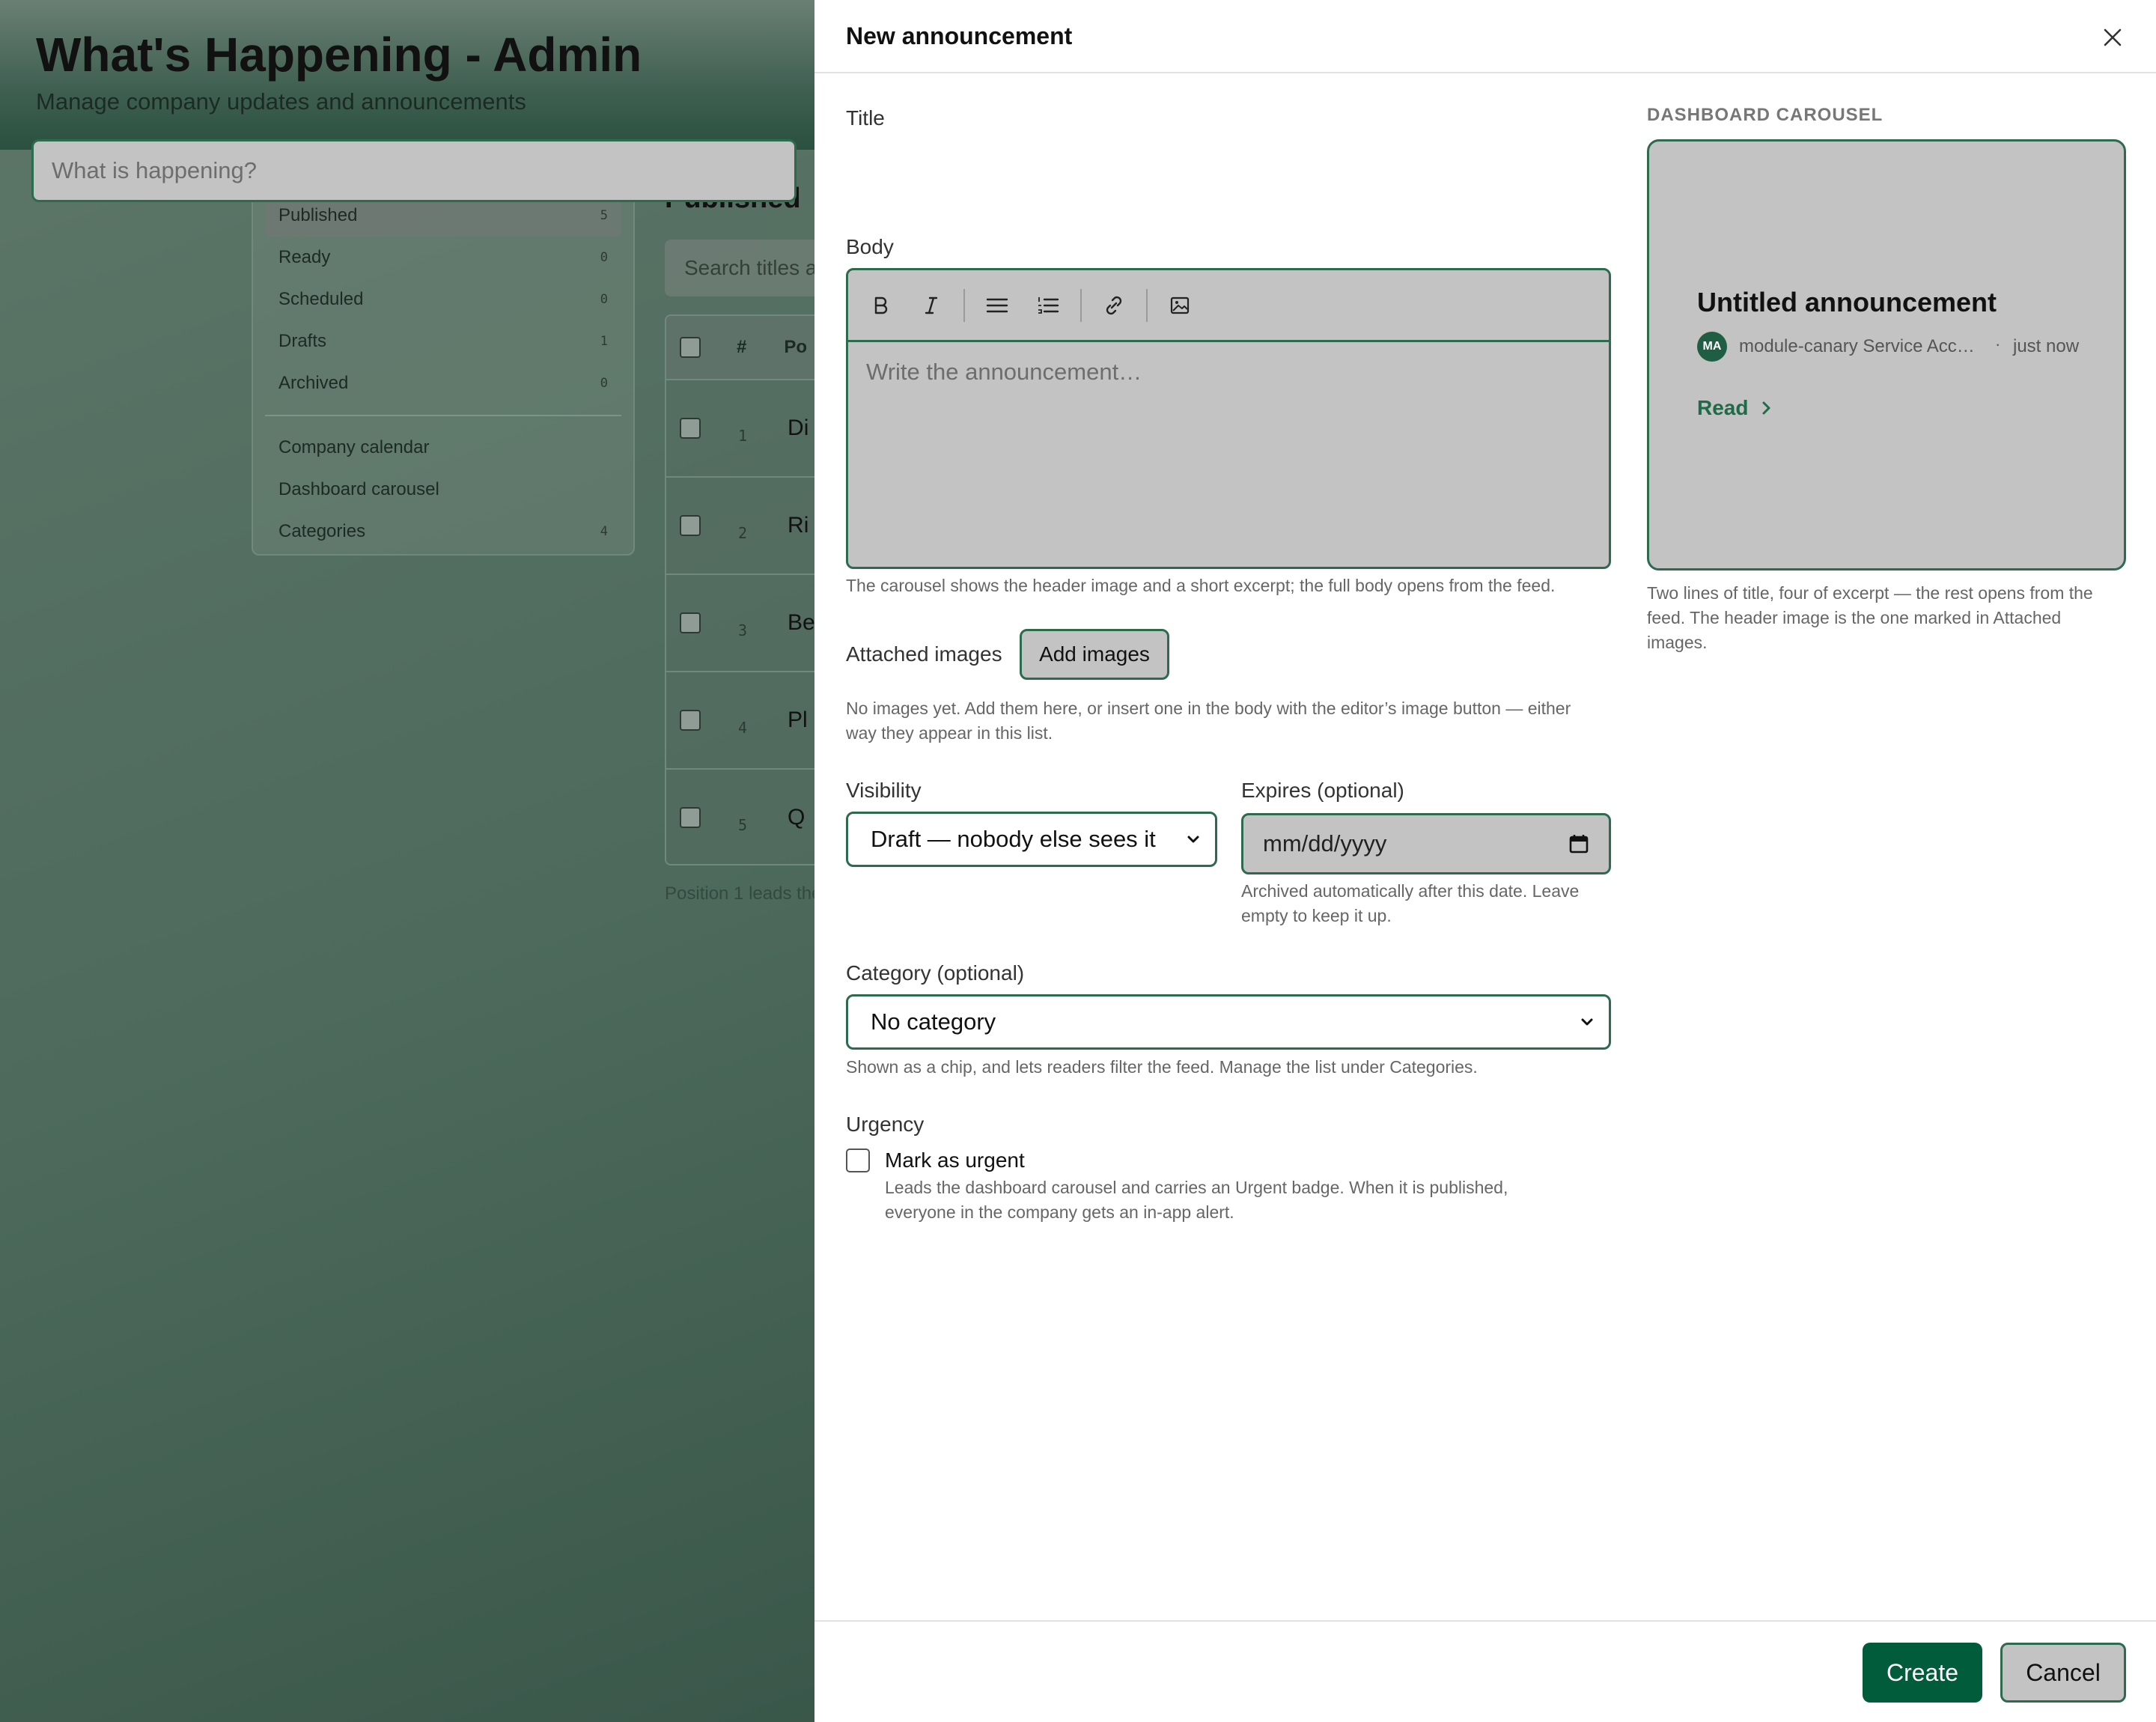  What do you see at coordinates (949, 733) in the screenshot?
I see `images-help-line: way they appear in this list.` at bounding box center [949, 733].